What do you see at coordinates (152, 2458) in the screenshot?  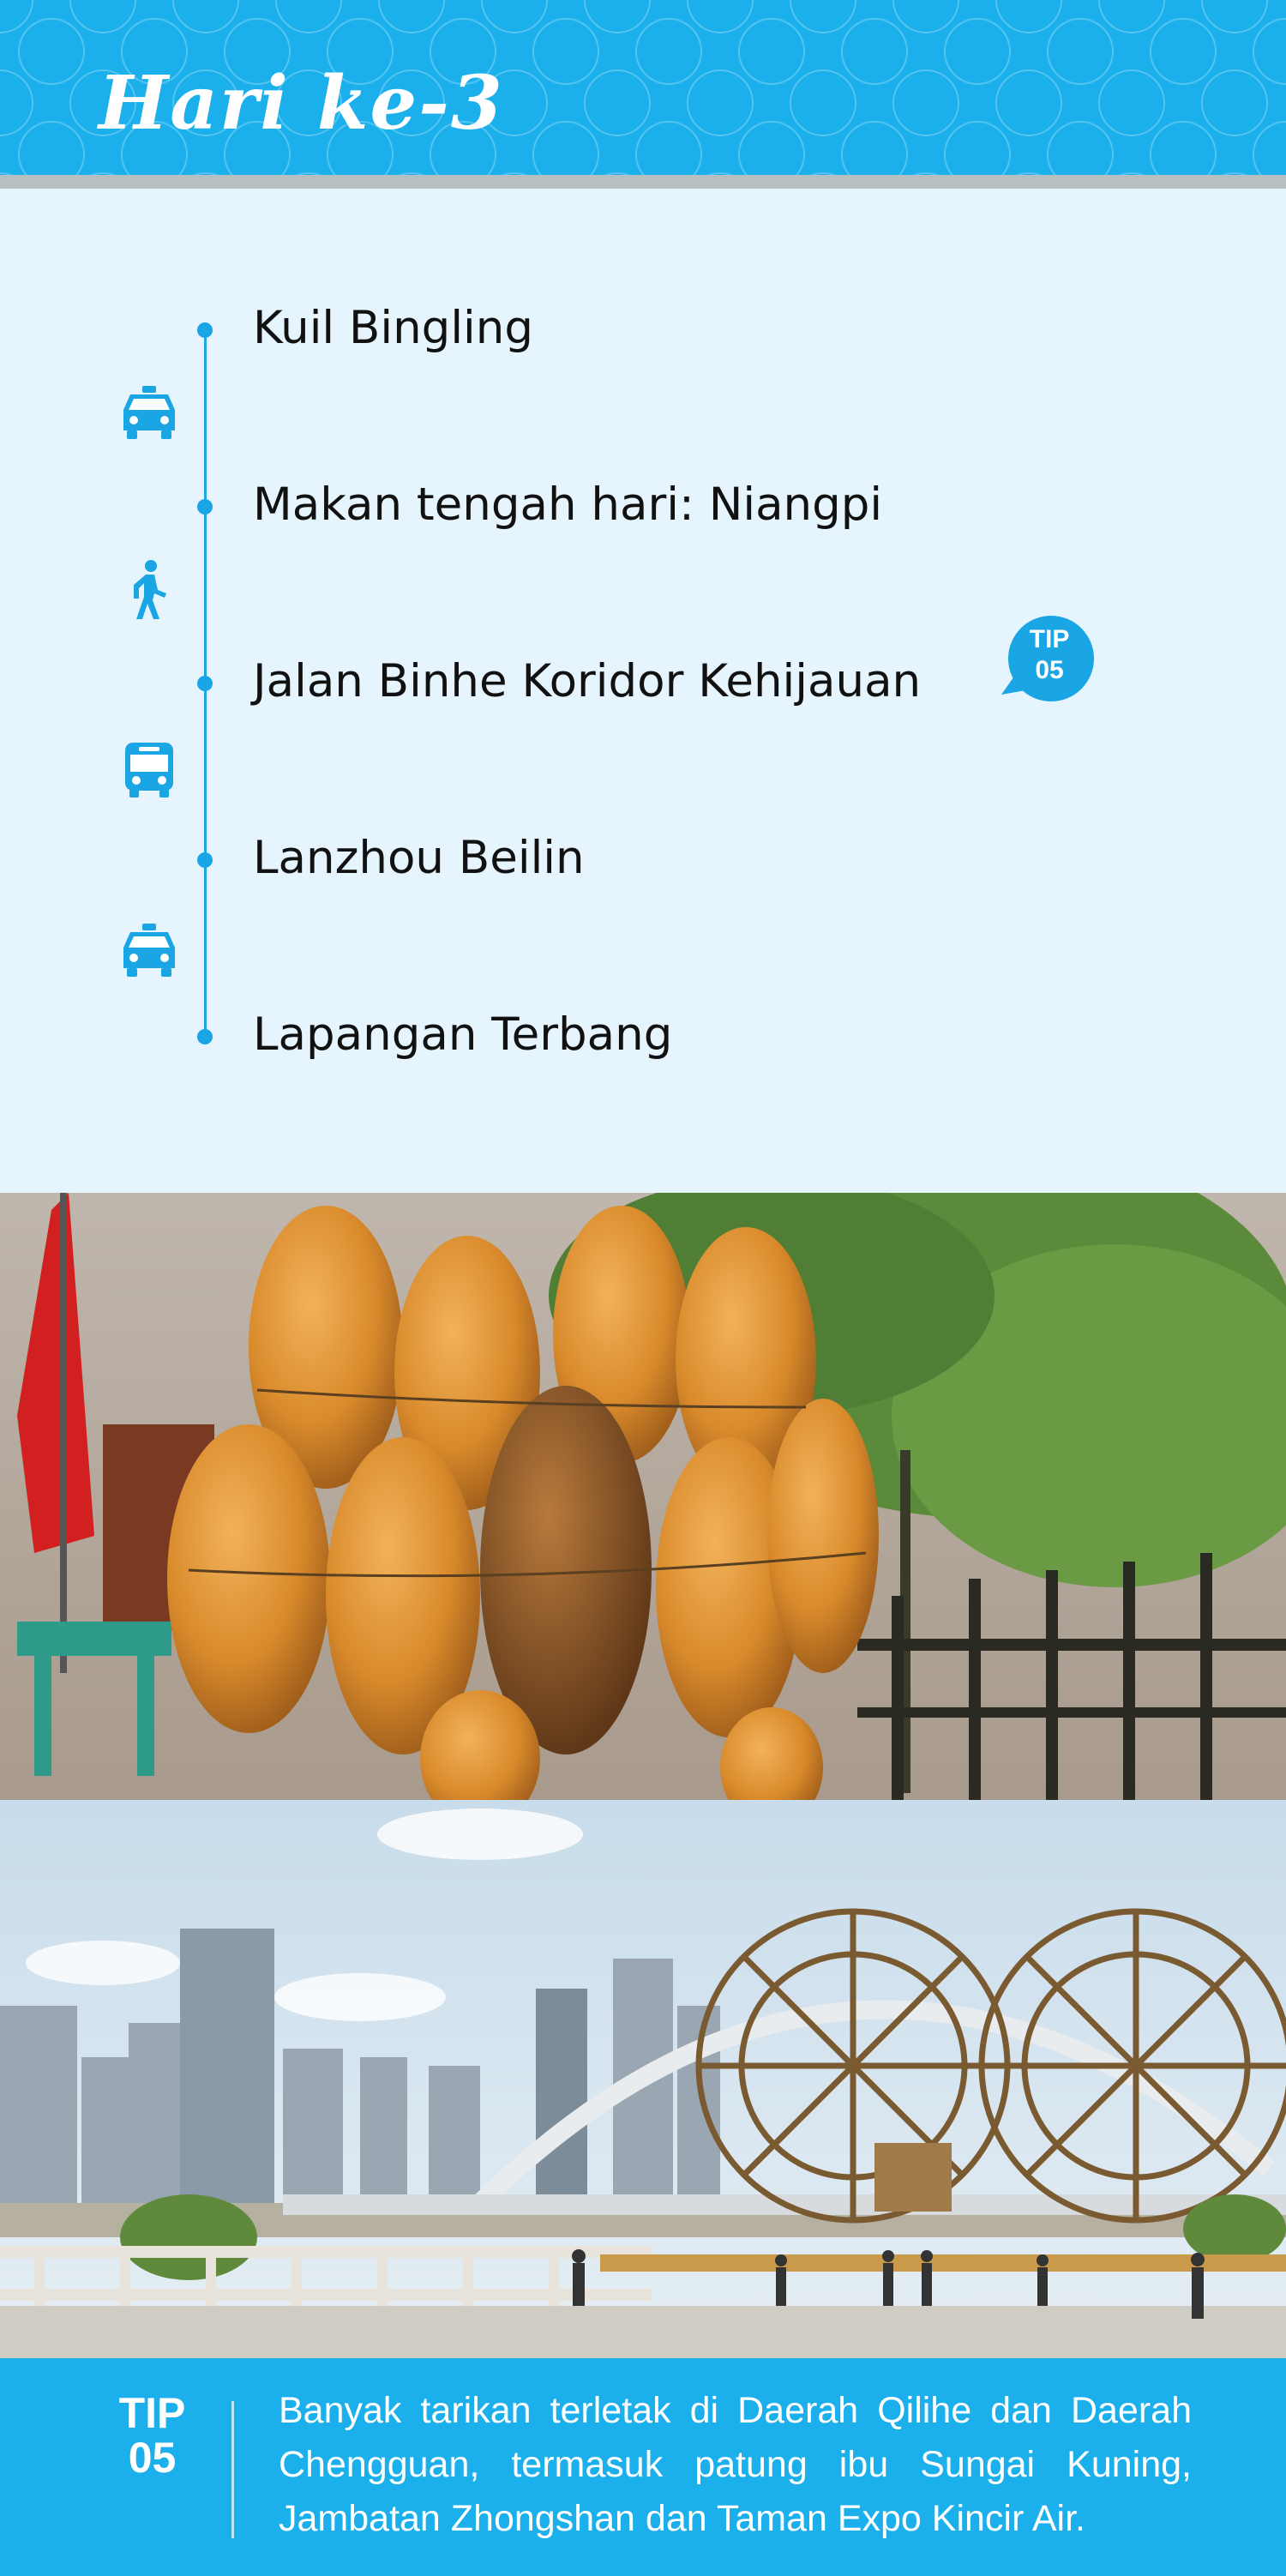 I see `tip-label-line2: 05` at bounding box center [152, 2458].